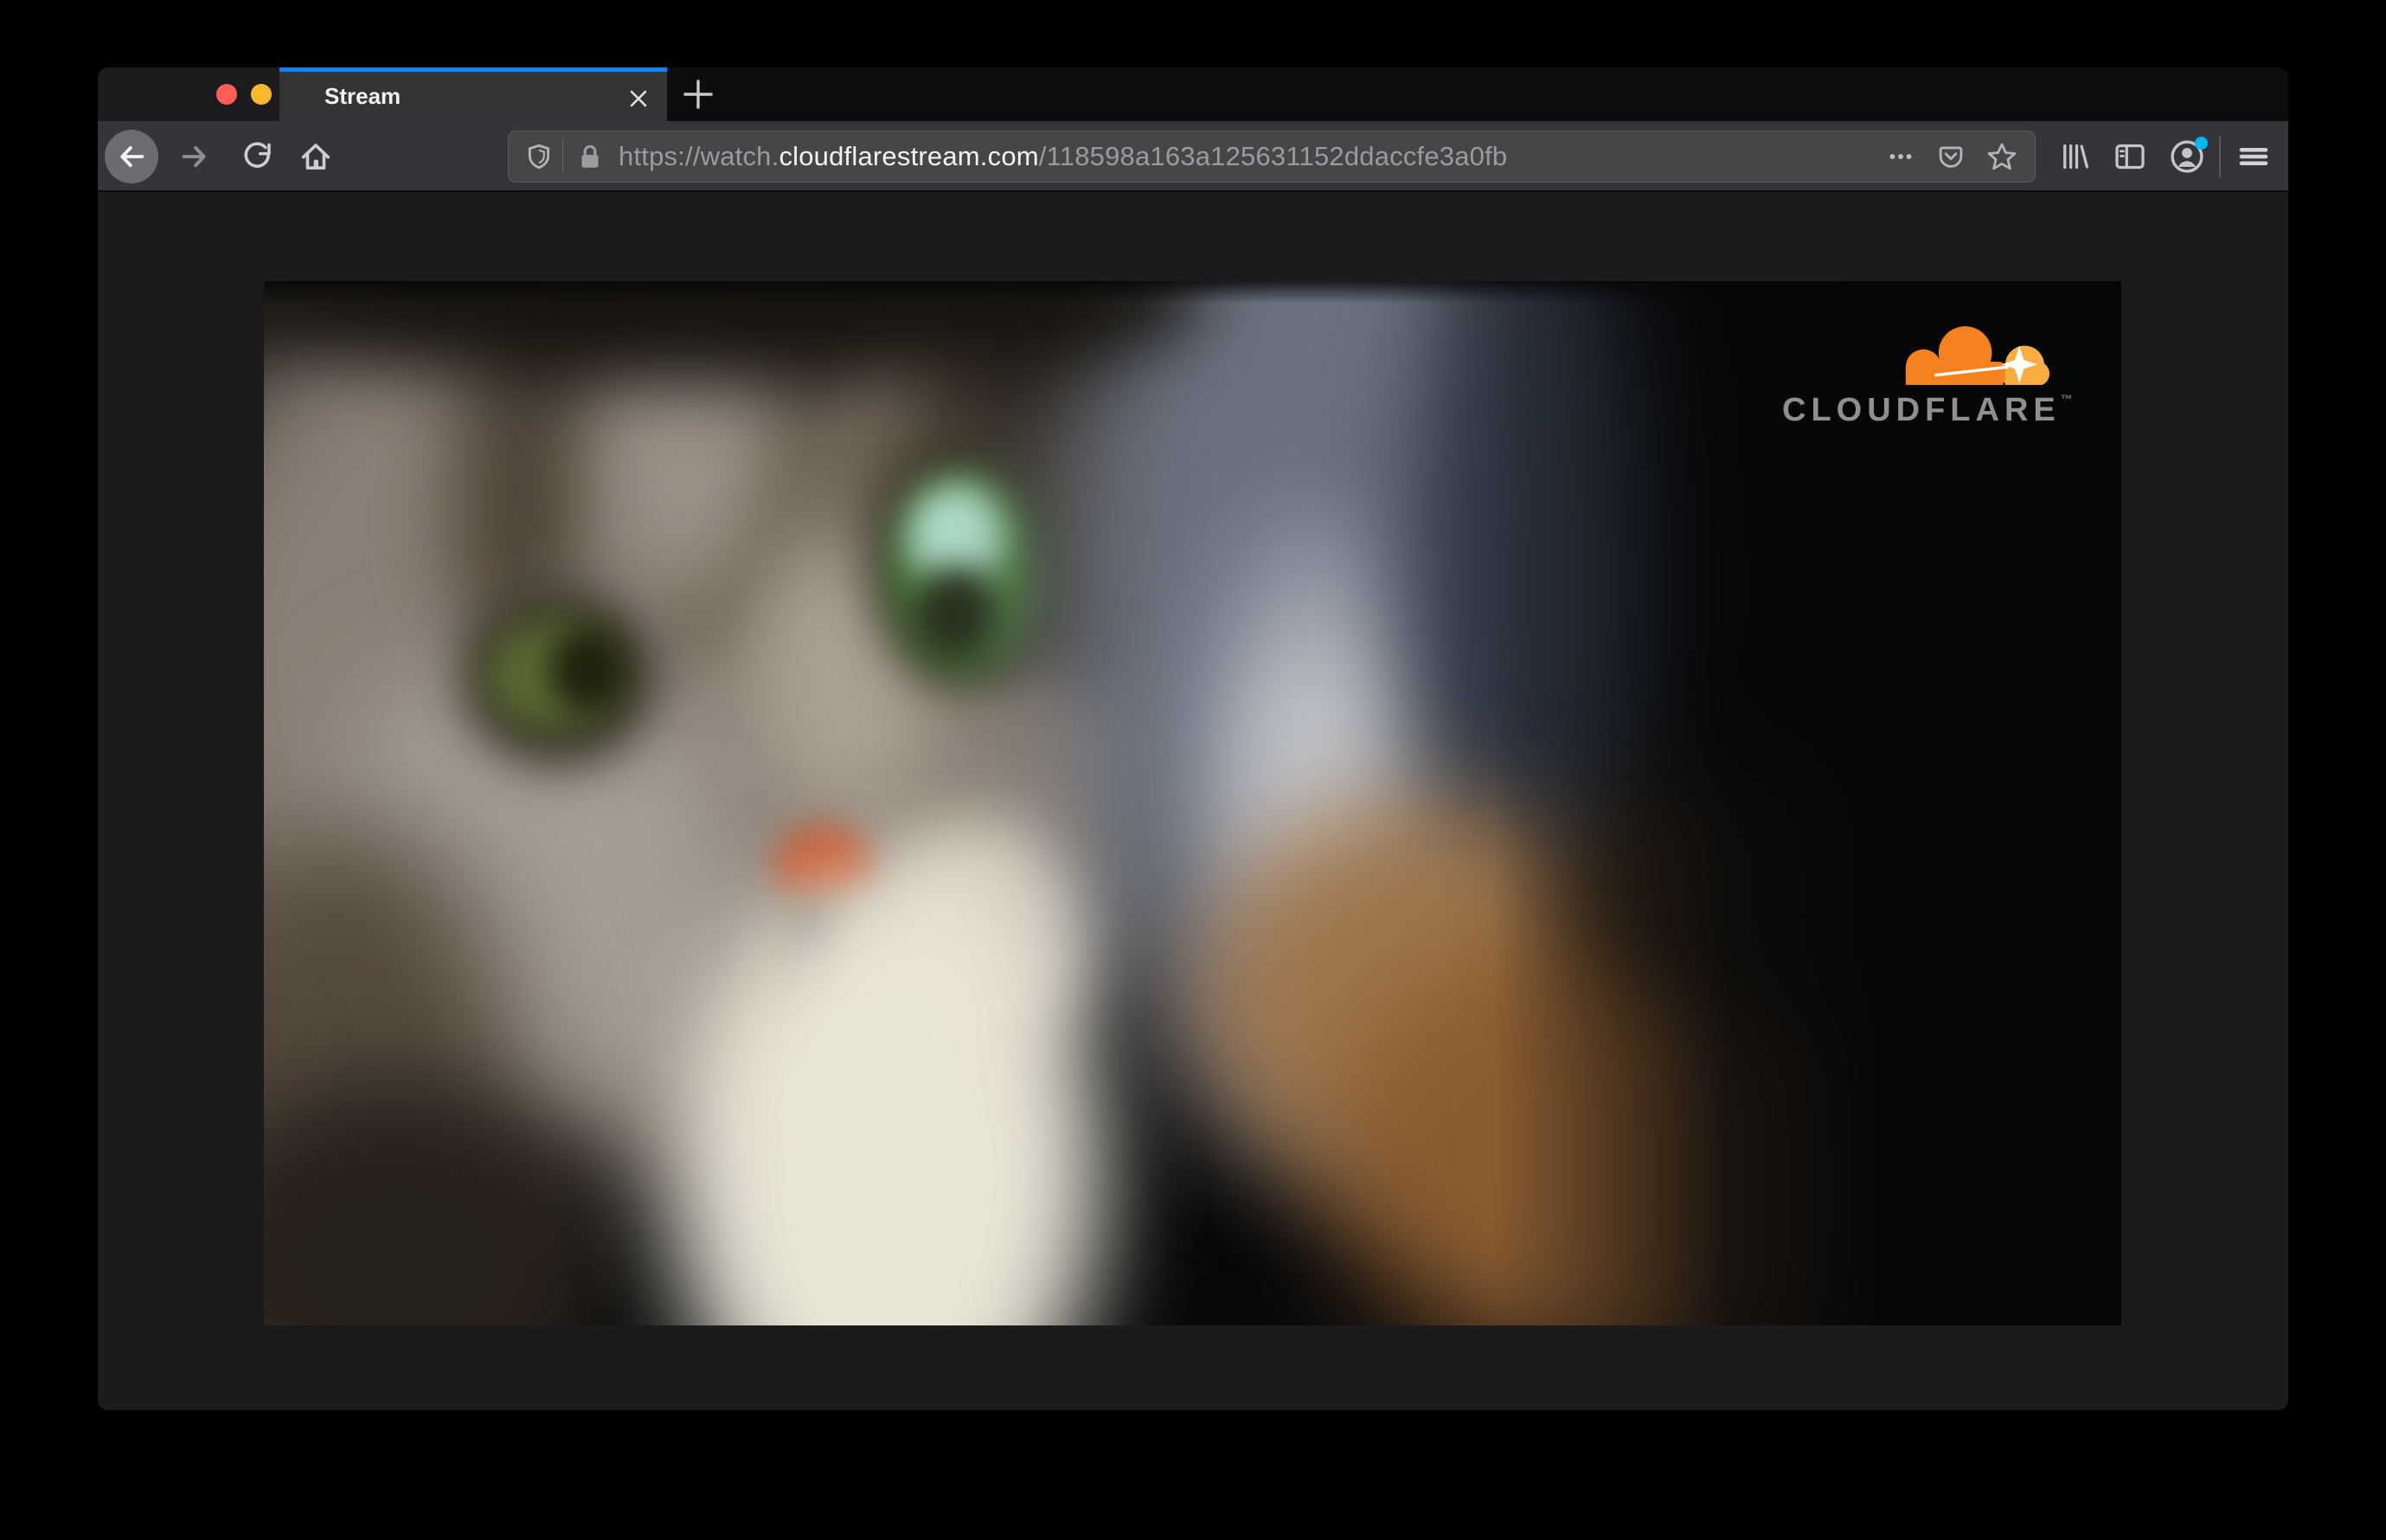 The width and height of the screenshot is (2386, 1540). I want to click on pocket-icon, so click(1951, 156).